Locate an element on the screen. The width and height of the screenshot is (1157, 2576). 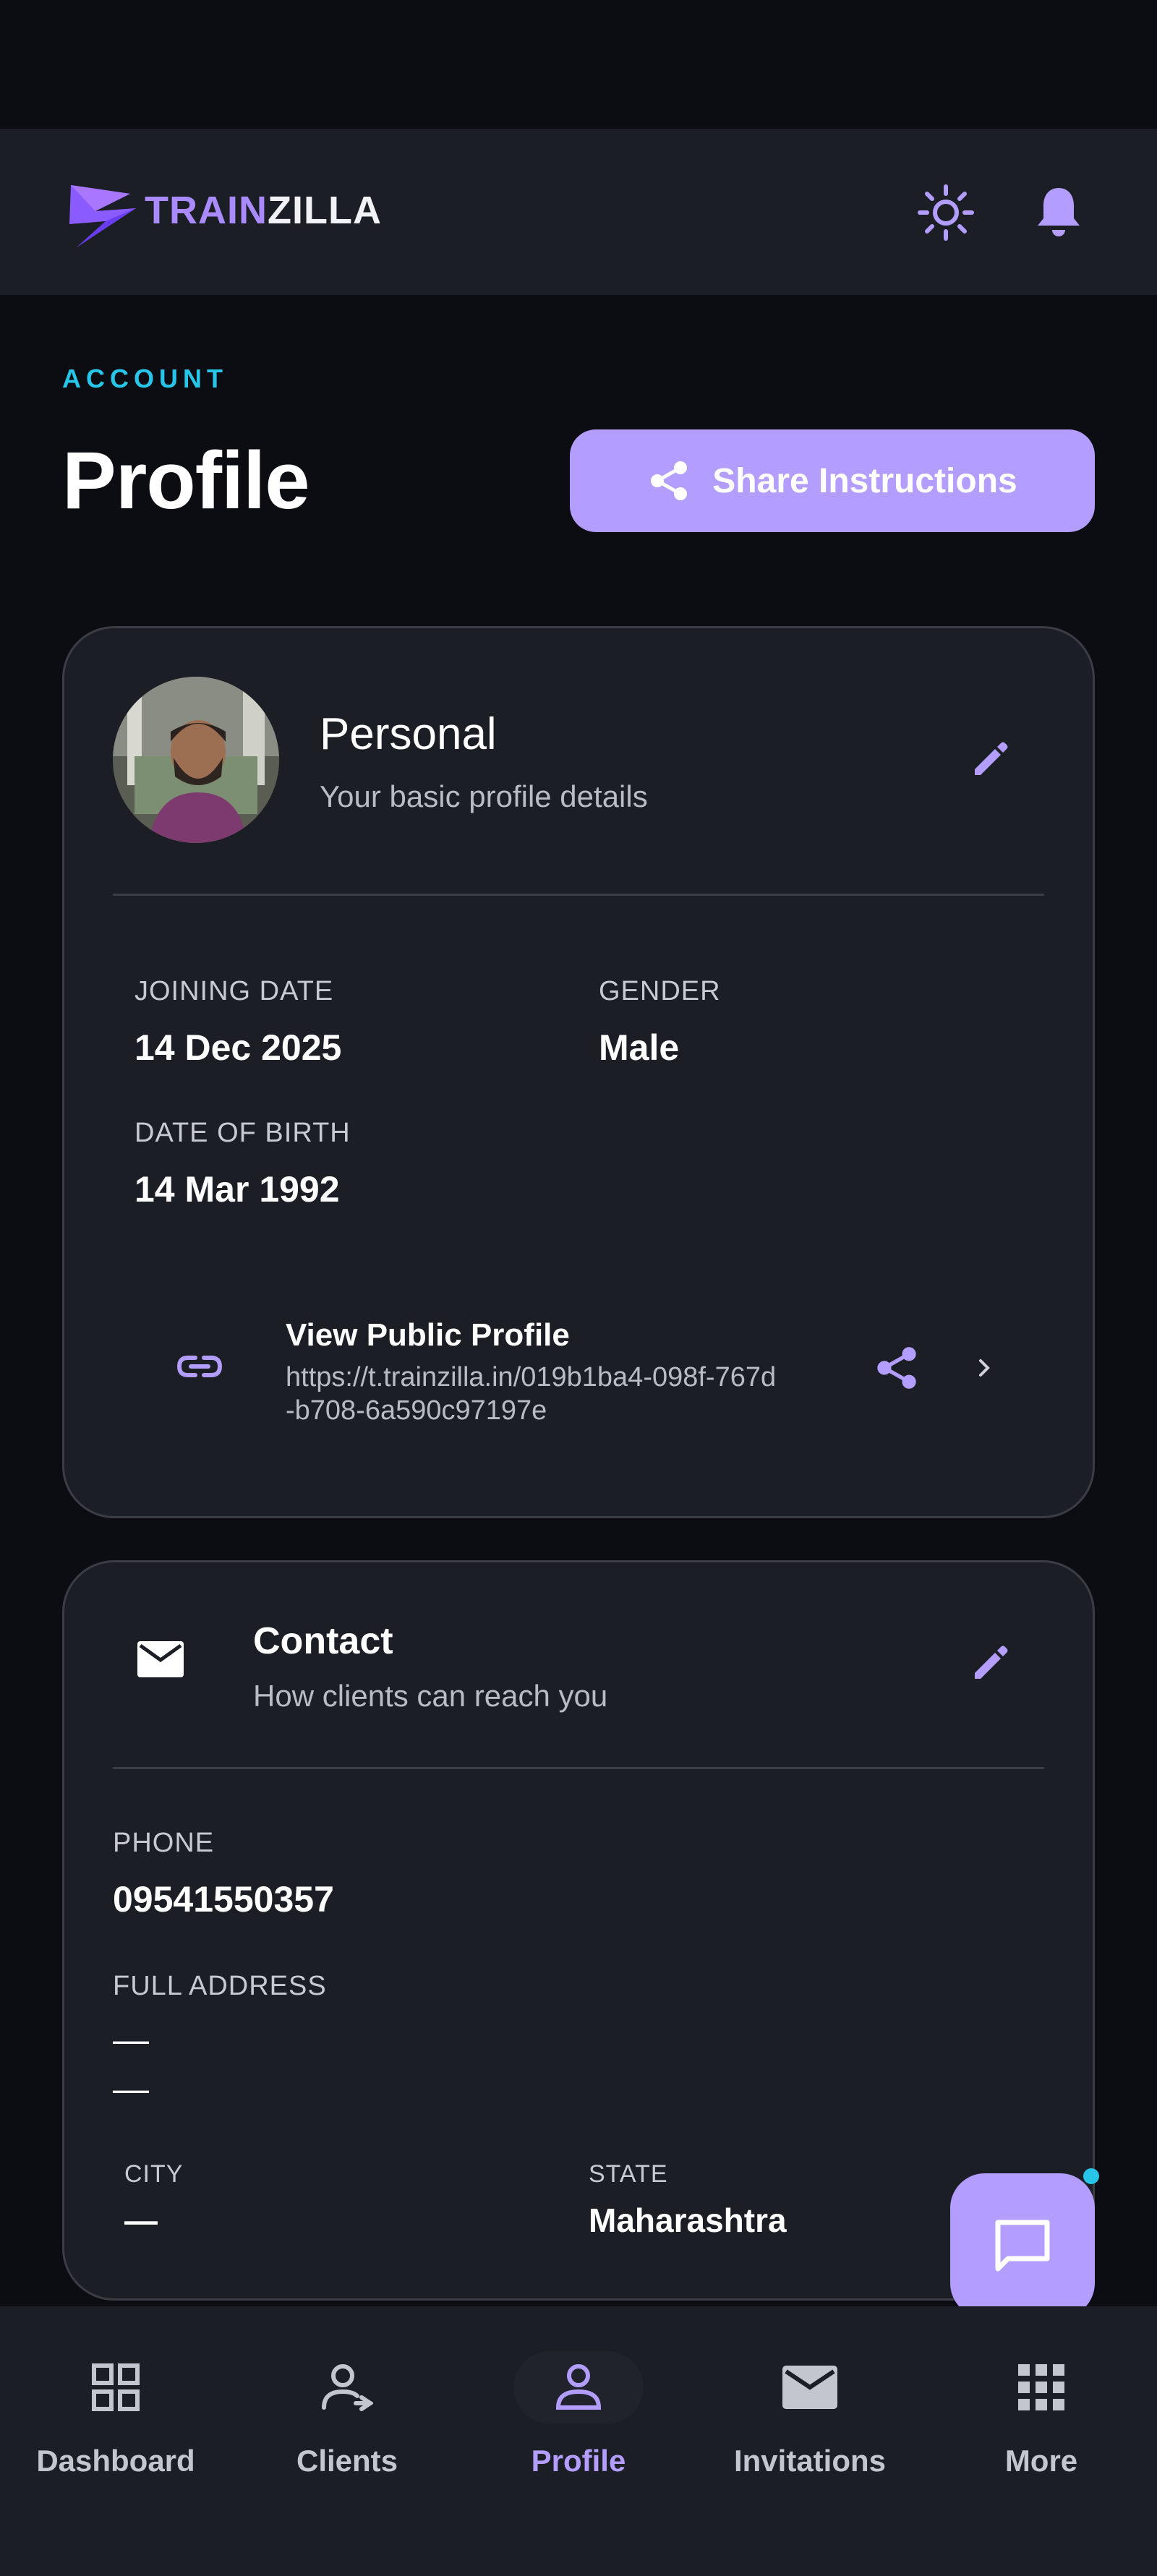
brand-logo: TRAINZILLA is located at coordinates (230, 216).